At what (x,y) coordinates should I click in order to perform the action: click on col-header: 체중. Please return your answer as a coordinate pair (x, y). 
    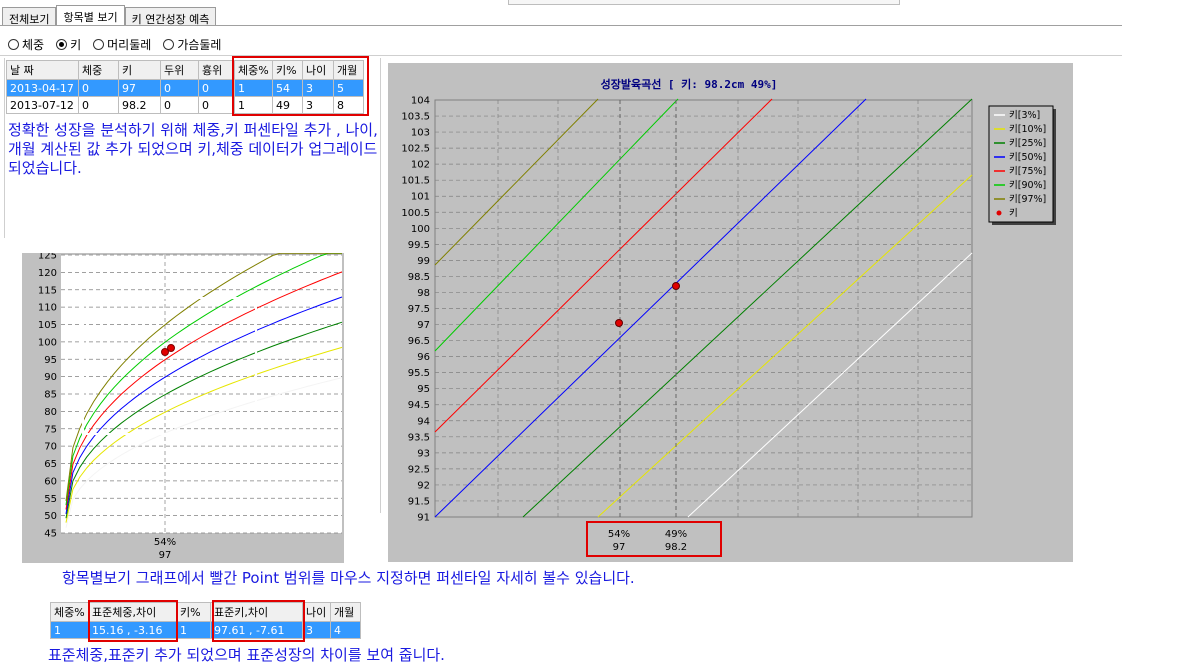
    Looking at the image, I should click on (98, 70).